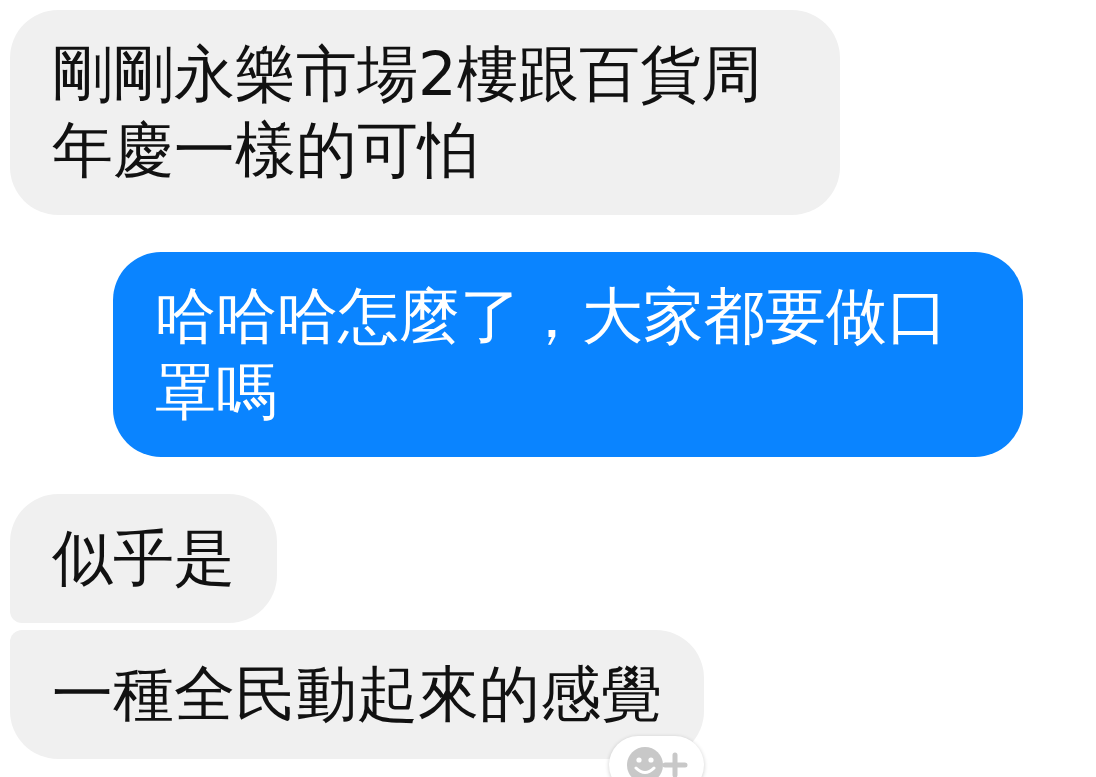 This screenshot has height=777, width=1096. Describe the element at coordinates (357, 694) in the screenshot. I see `received-message: 一種全民動起來的感覺` at that location.